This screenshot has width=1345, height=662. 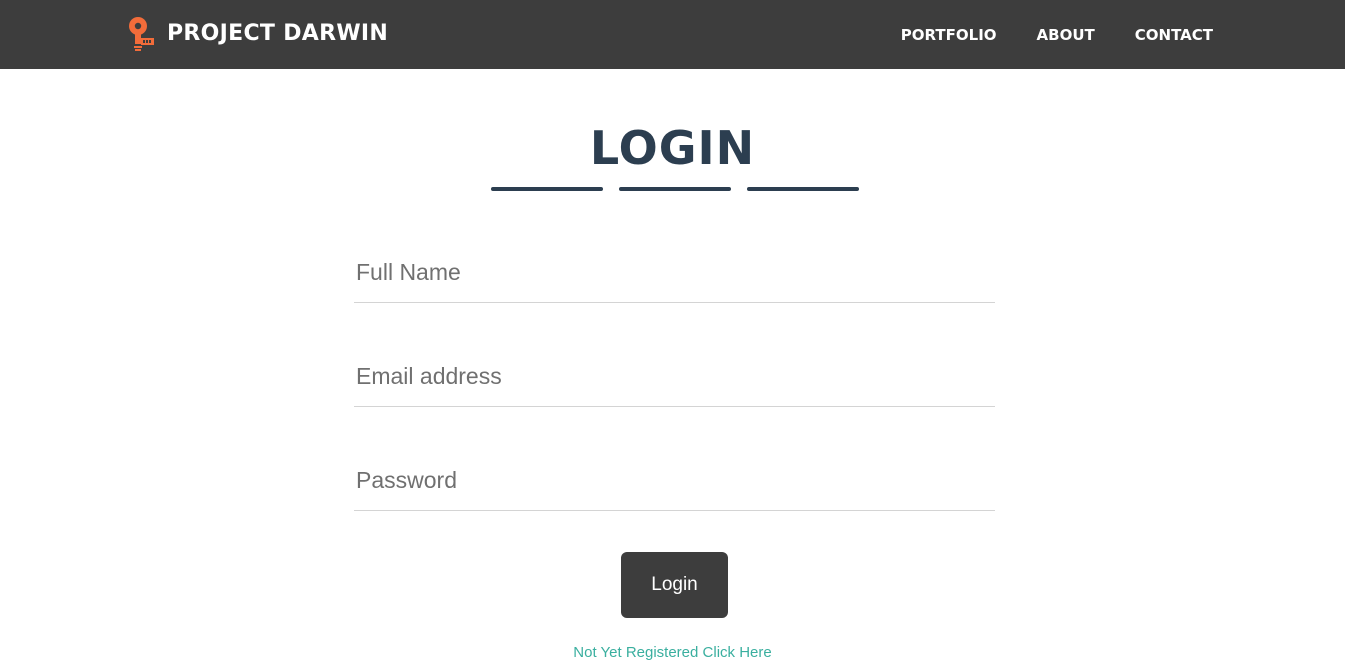 What do you see at coordinates (672, 34) in the screenshot?
I see `navbar: PROJECT DARWIN PORTFOLIO ABOUT CONTACT` at bounding box center [672, 34].